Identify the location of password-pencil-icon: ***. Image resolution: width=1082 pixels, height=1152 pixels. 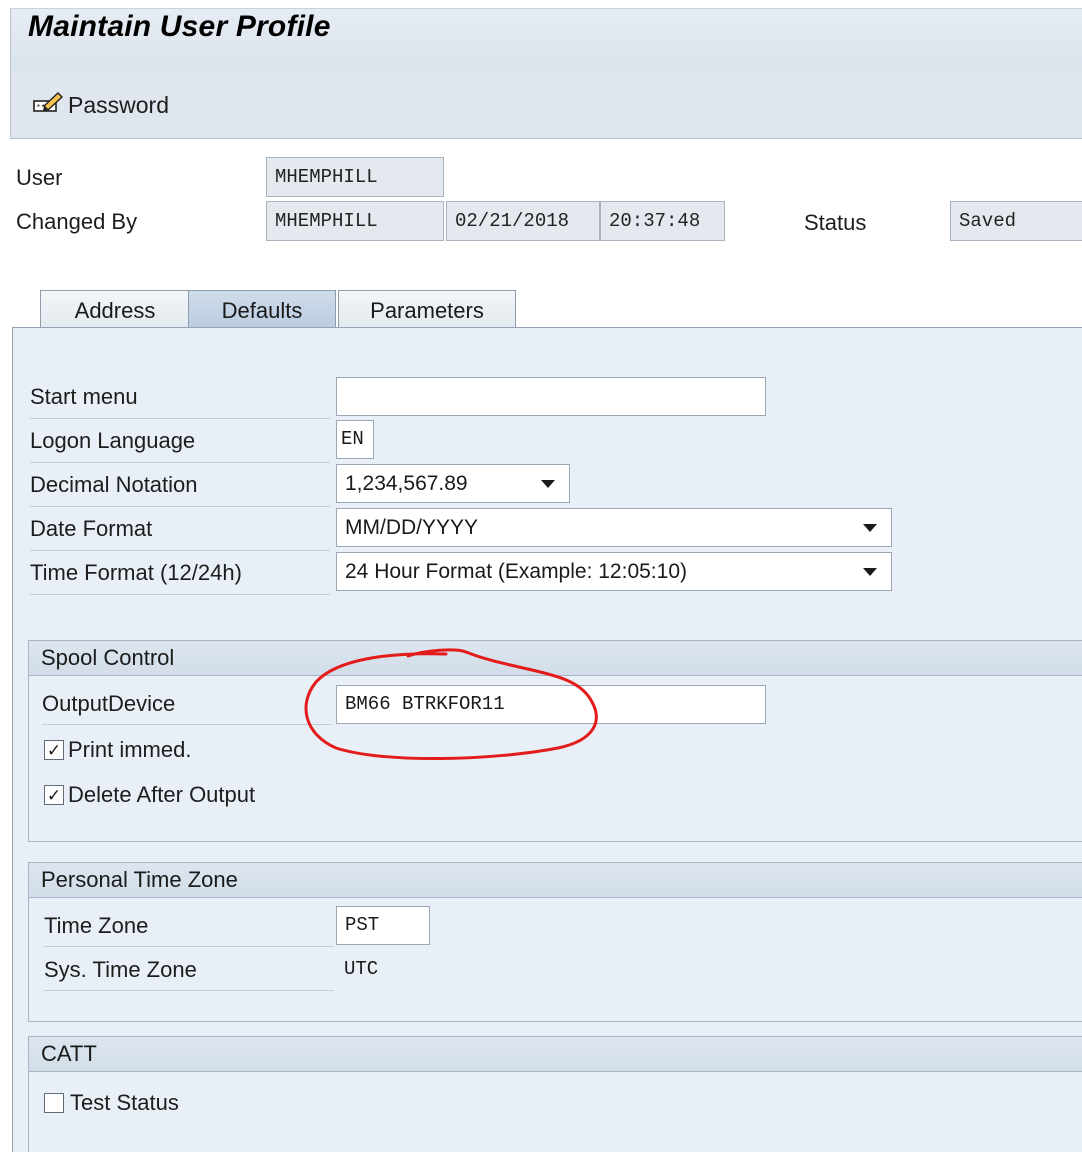
(49, 105).